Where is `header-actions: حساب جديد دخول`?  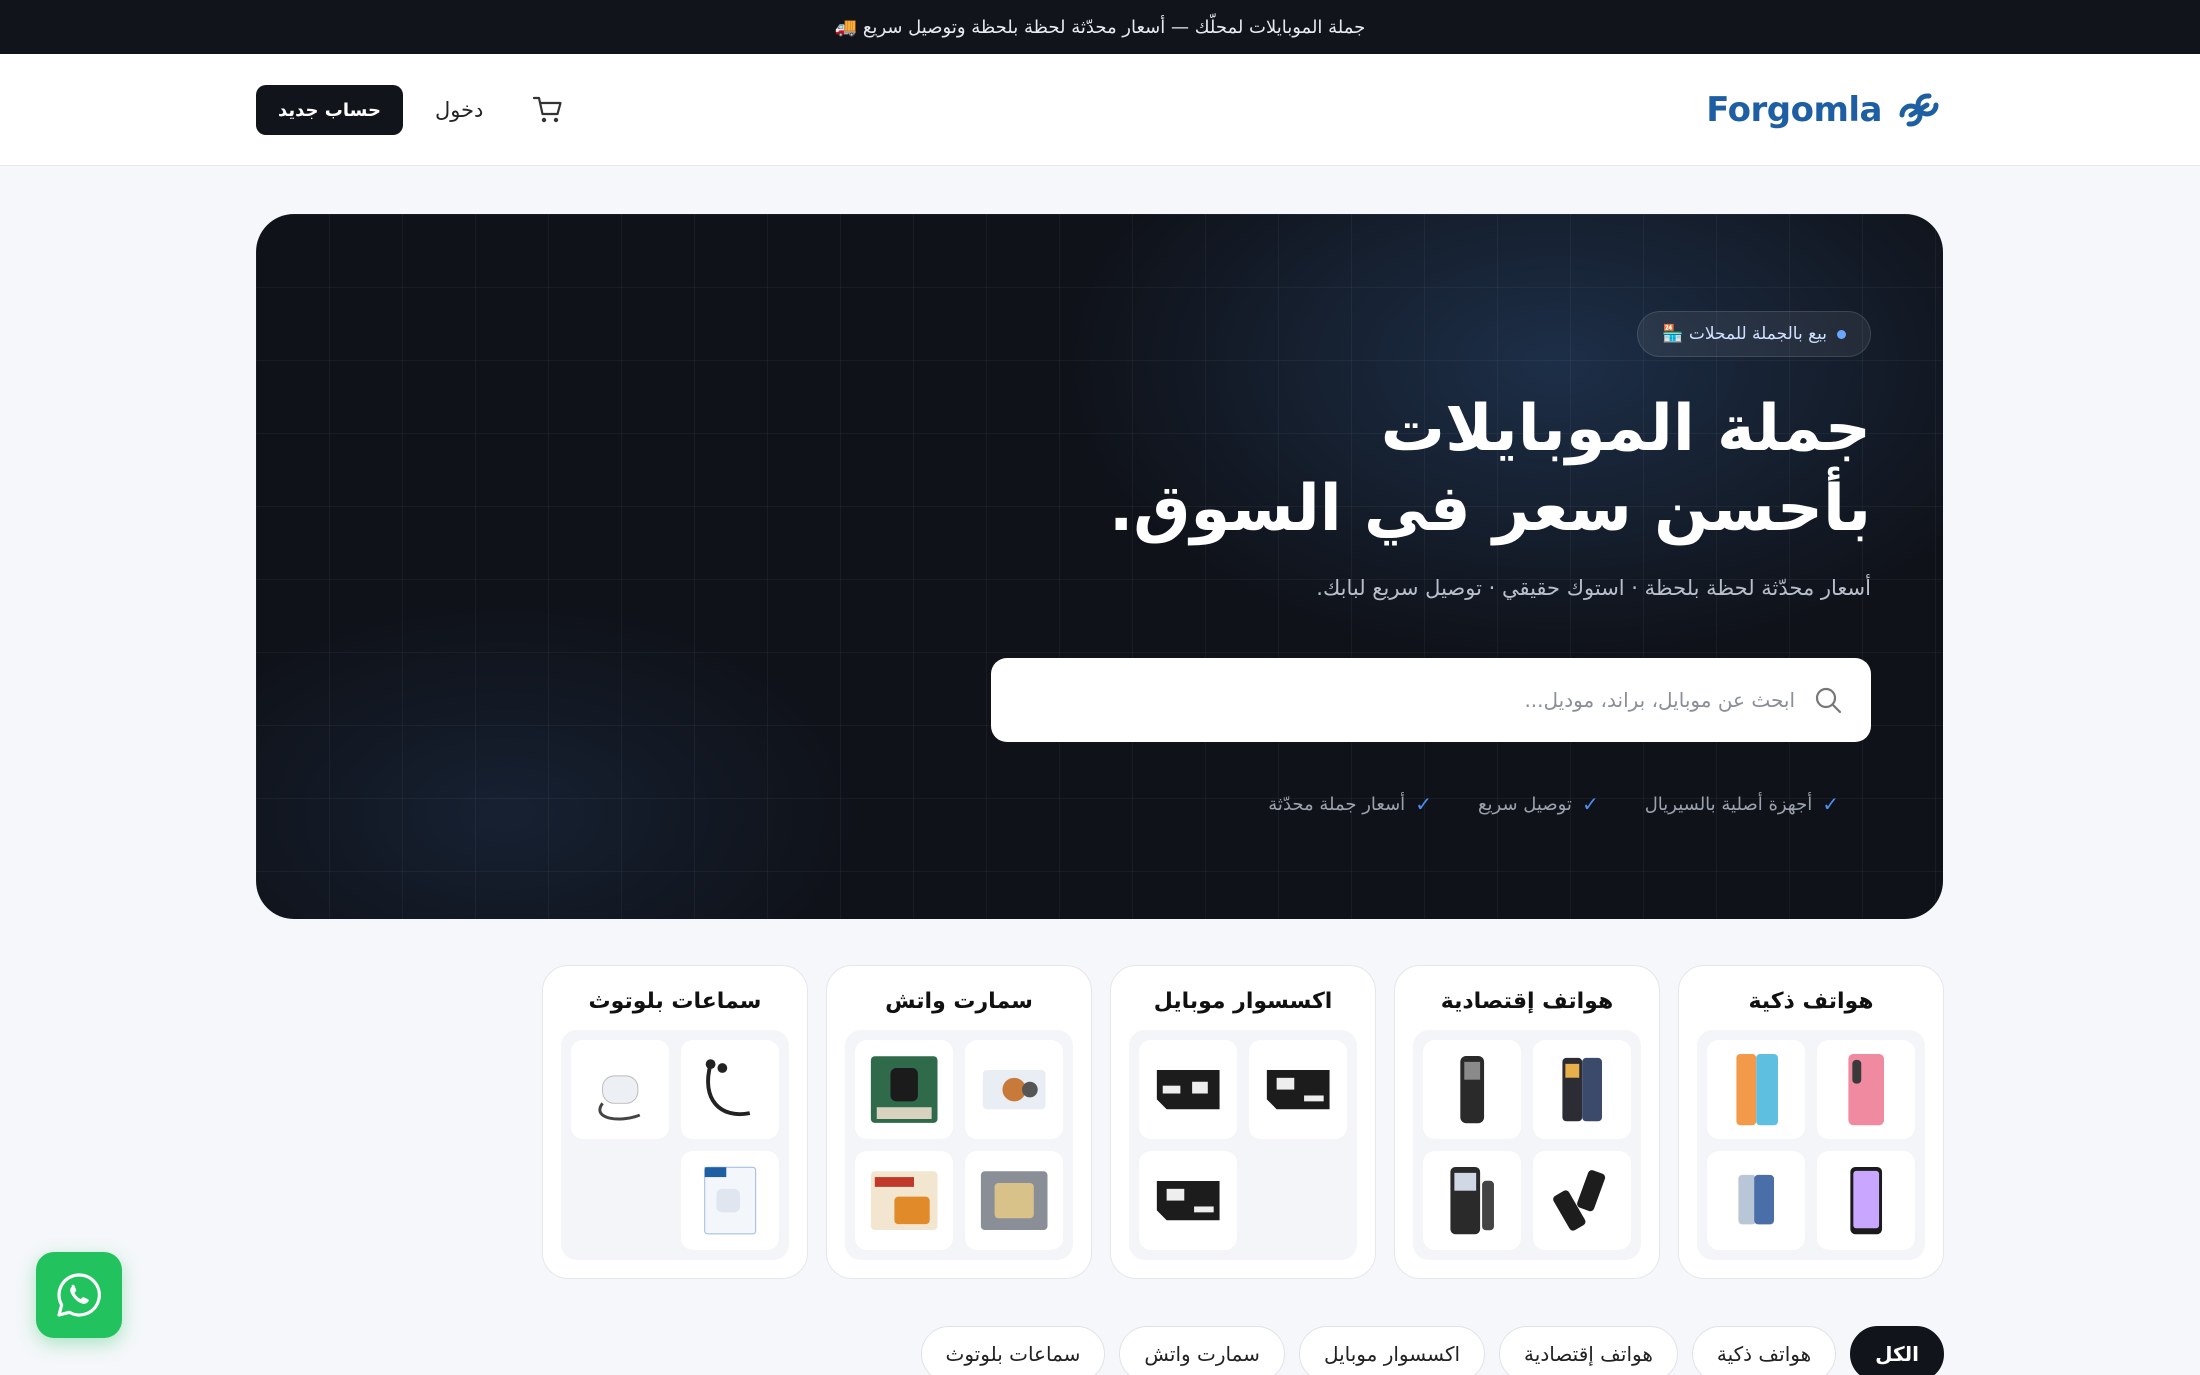 header-actions: حساب جديد دخول is located at coordinates (410, 110).